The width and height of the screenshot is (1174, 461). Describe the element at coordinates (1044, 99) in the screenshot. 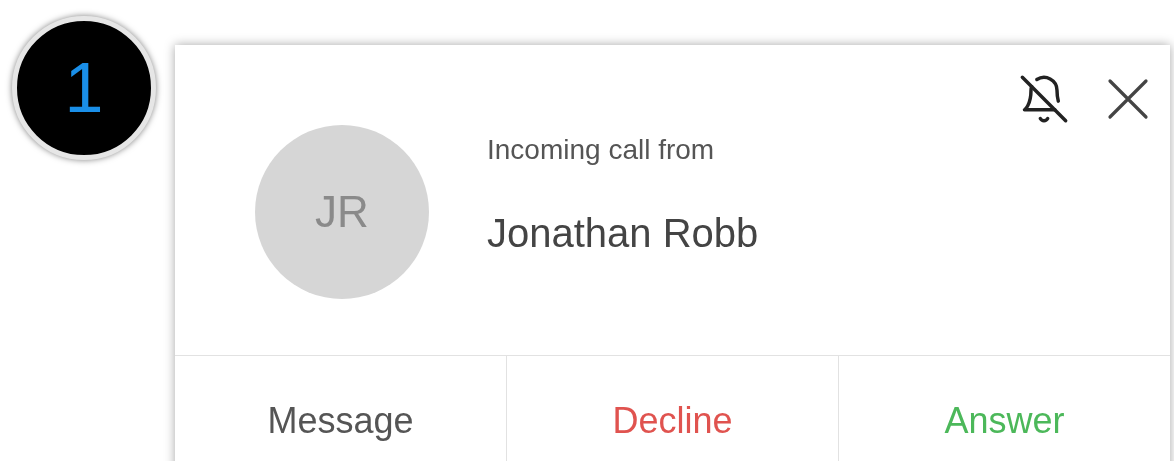

I see `bell-off-icon` at that location.